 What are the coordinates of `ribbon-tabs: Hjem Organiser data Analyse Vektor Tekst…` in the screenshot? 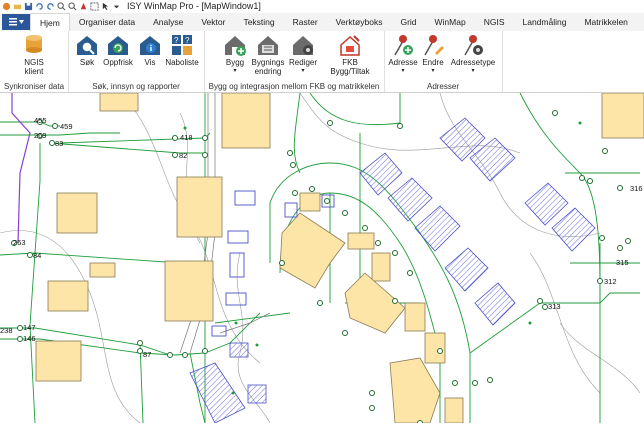 It's located at (322, 22).